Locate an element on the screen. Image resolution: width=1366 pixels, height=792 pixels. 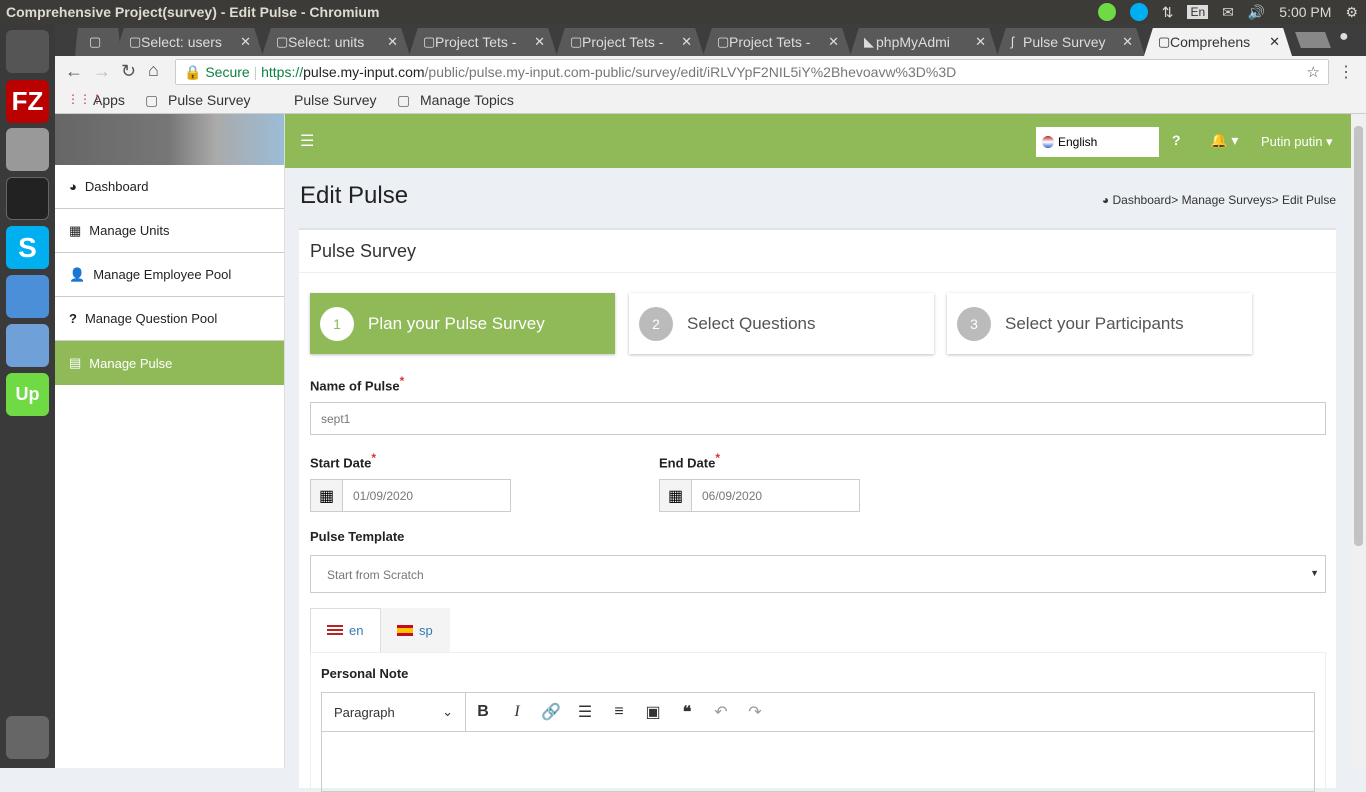
reload-icon: ↻ is located at coordinates (128, 71).